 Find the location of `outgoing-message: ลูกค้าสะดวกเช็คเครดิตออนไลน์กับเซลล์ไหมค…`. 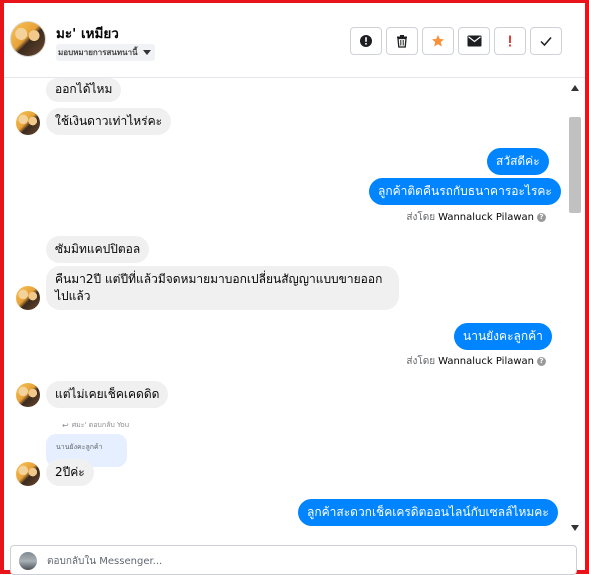

outgoing-message: ลูกค้าสะดวกเช็คเครดิตออนไลน์กับเซลล์ไหมค… is located at coordinates (428, 512).